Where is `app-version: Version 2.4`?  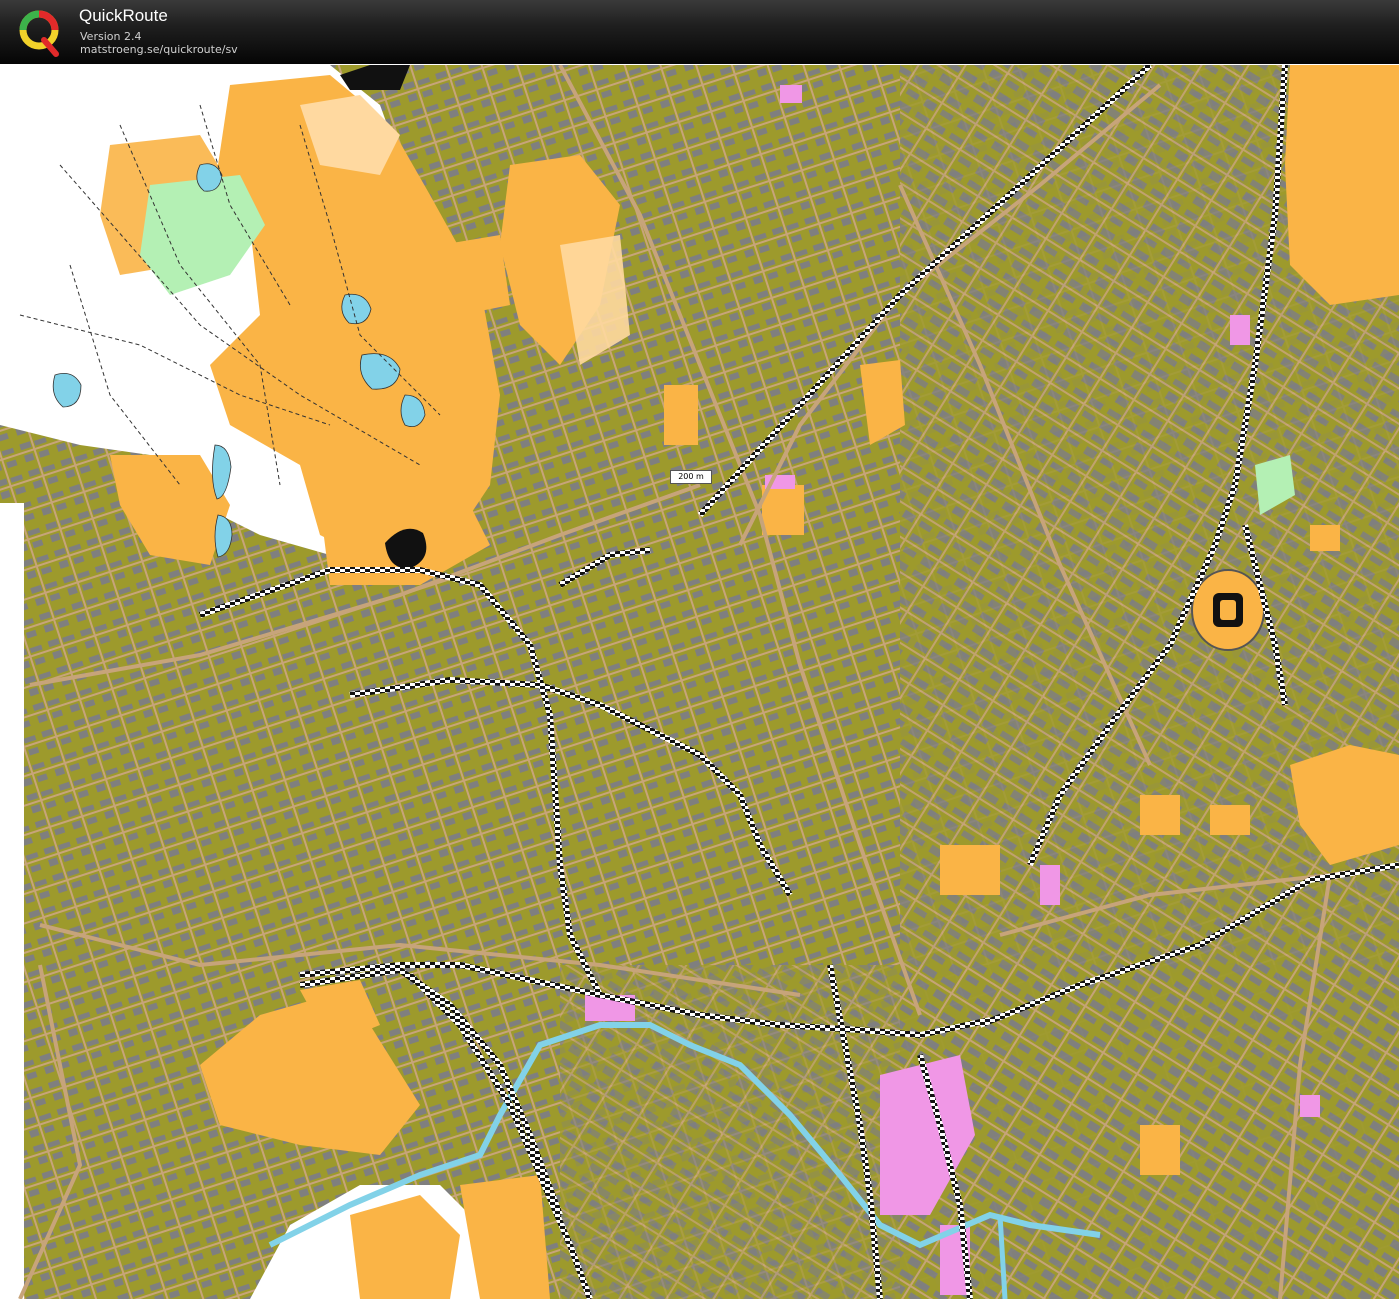
app-version: Version 2.4 is located at coordinates (111, 36).